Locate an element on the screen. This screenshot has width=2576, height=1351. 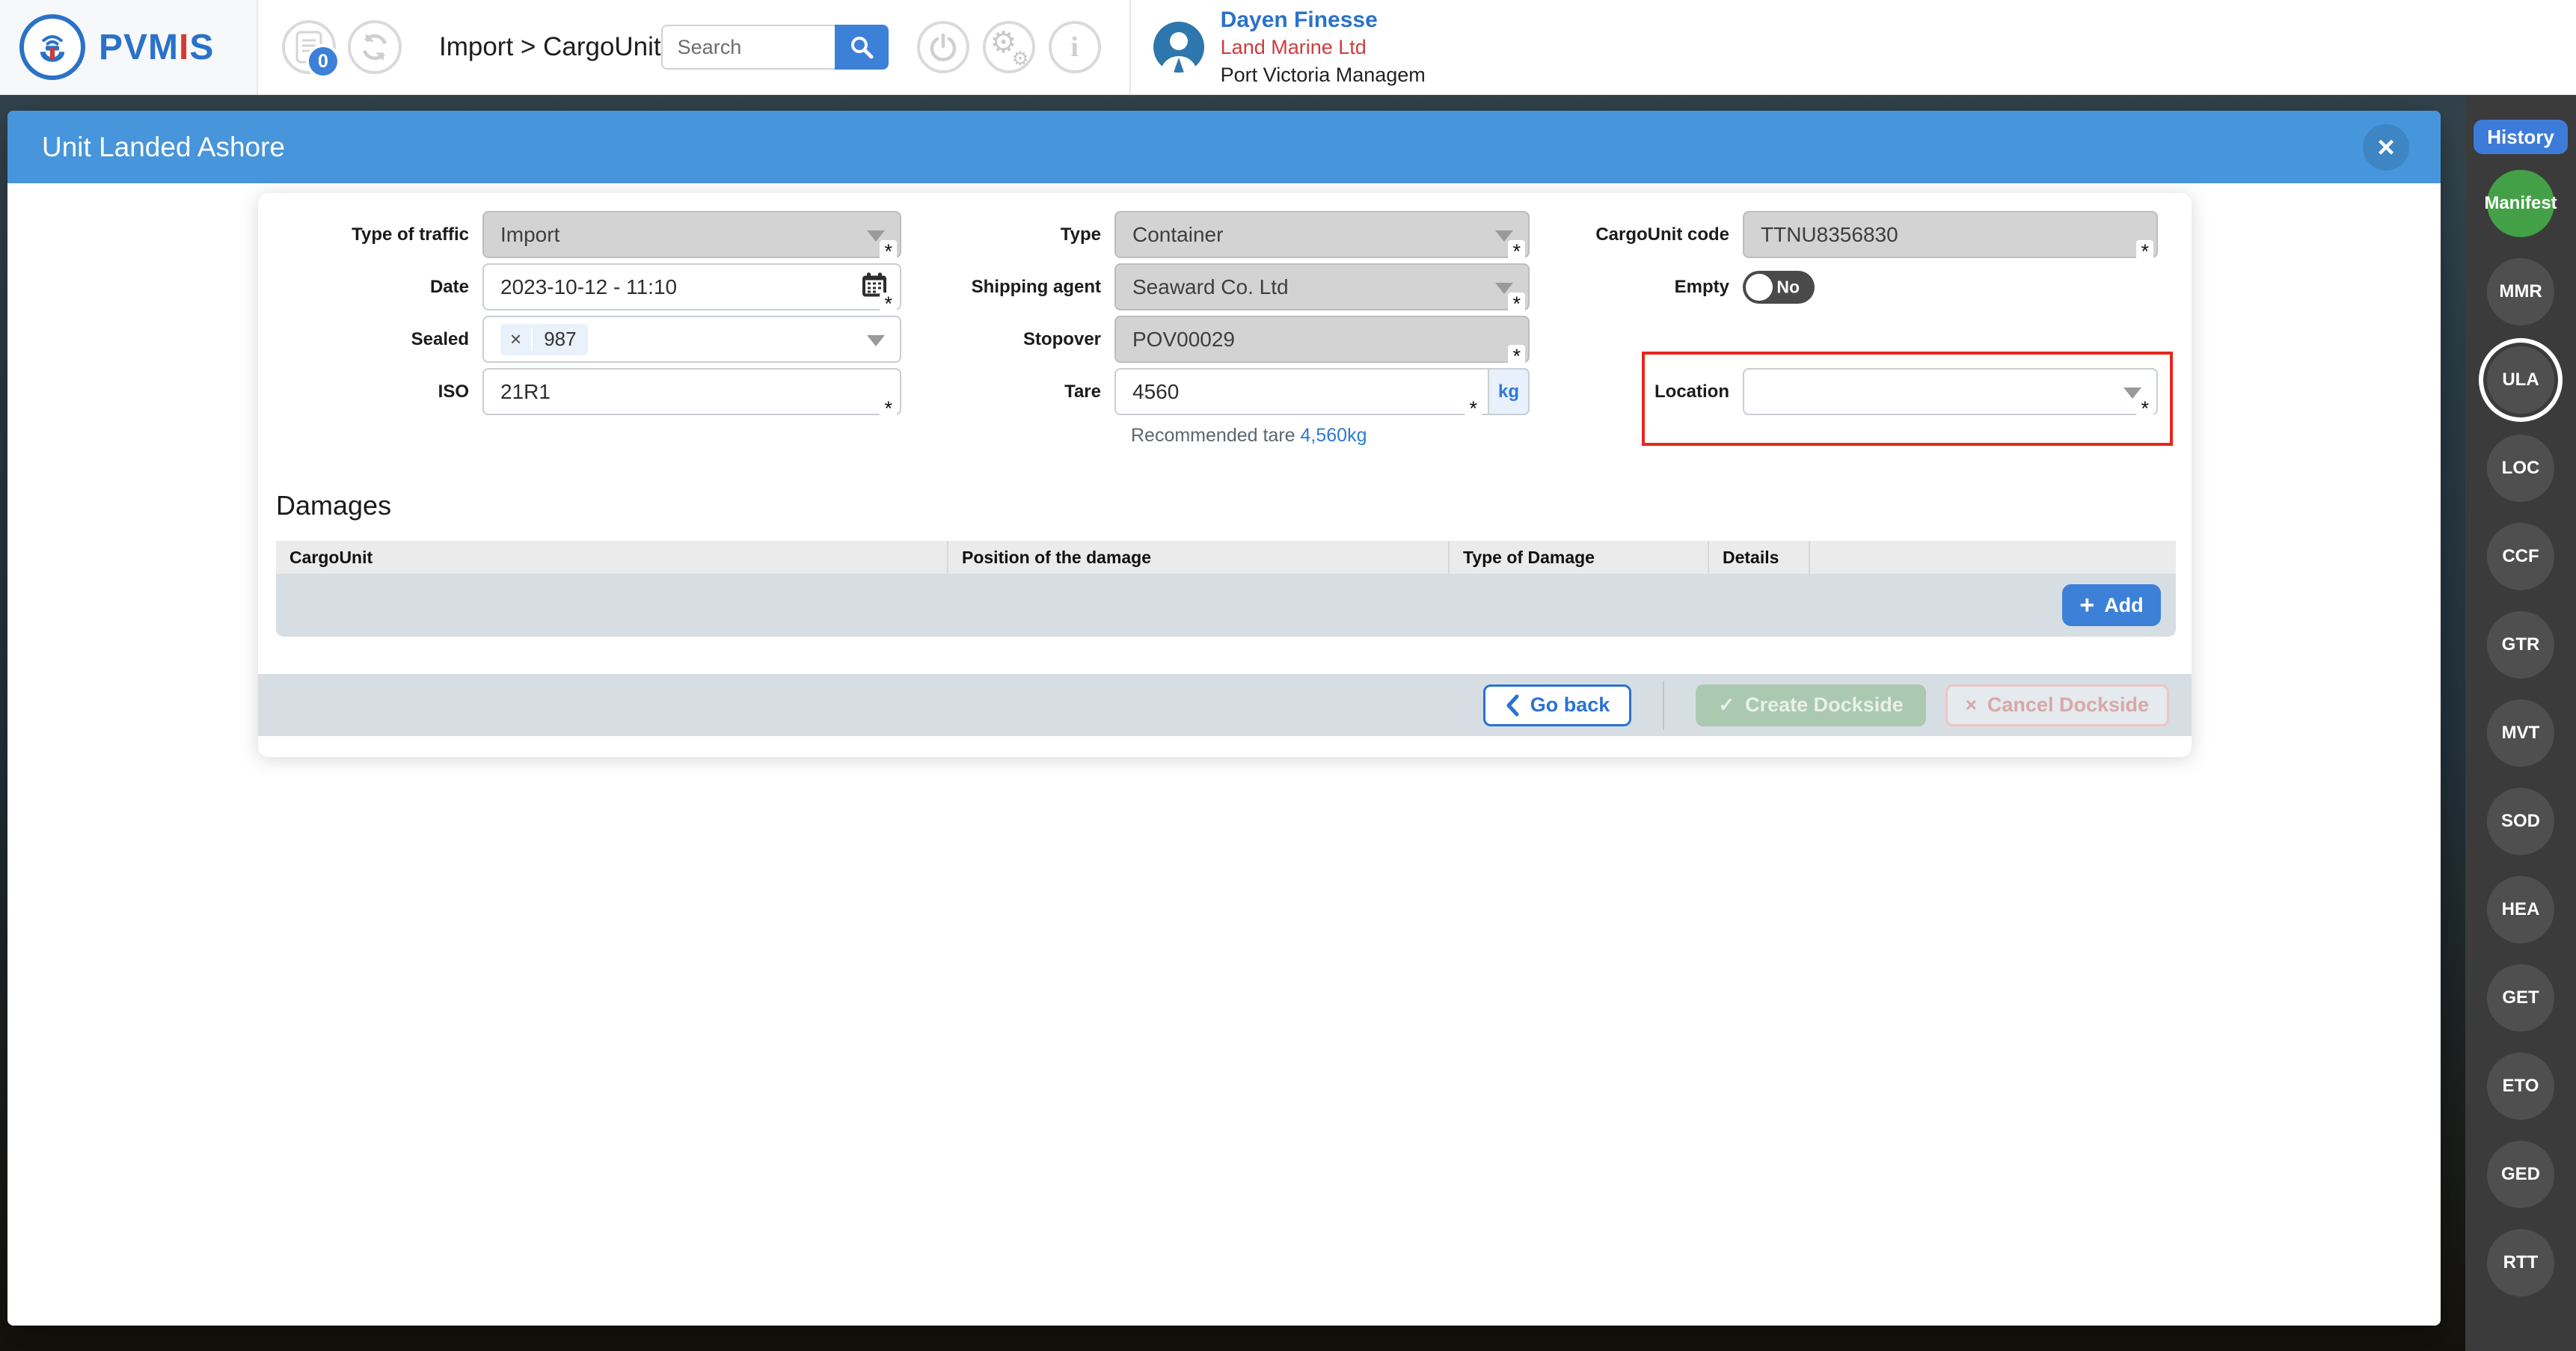
sidebar-nav-item: GED is located at coordinates (2520, 1175).